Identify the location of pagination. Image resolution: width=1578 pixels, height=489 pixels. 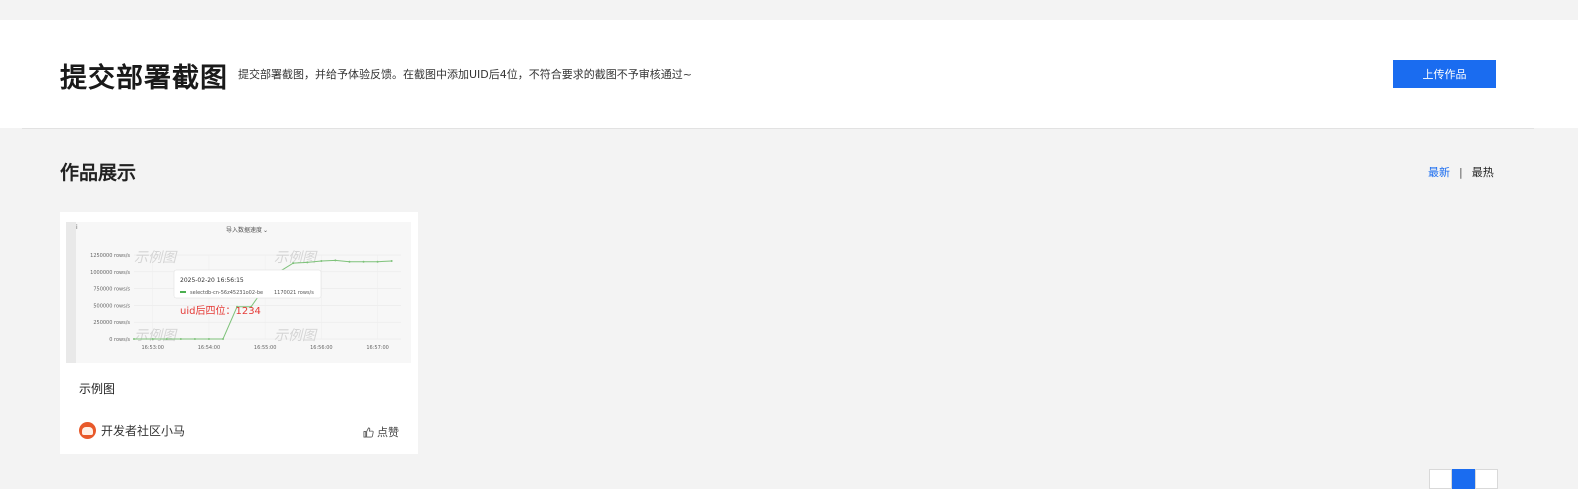
(1463, 479).